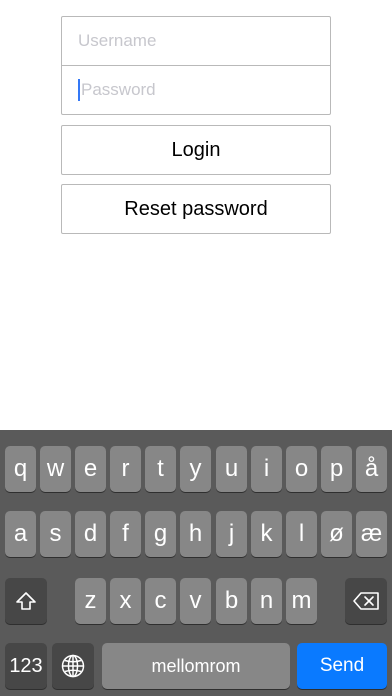 This screenshot has width=392, height=696. I want to click on key-c: c, so click(160, 601).